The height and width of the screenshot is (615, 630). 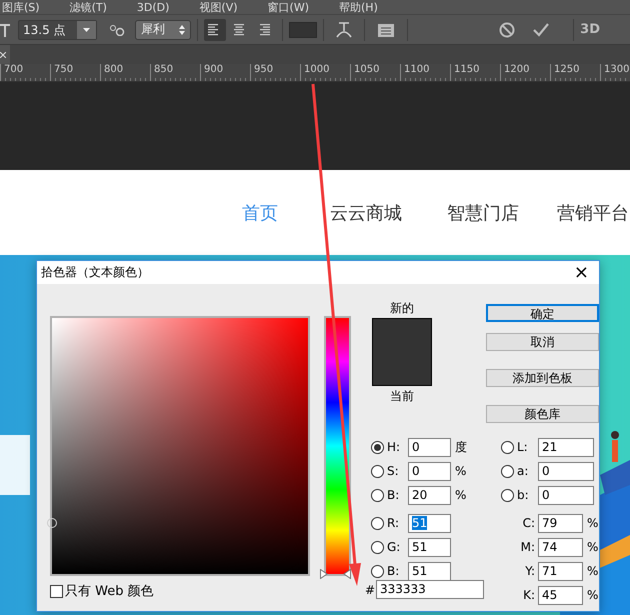 I want to click on value-field: 21, so click(x=566, y=447).